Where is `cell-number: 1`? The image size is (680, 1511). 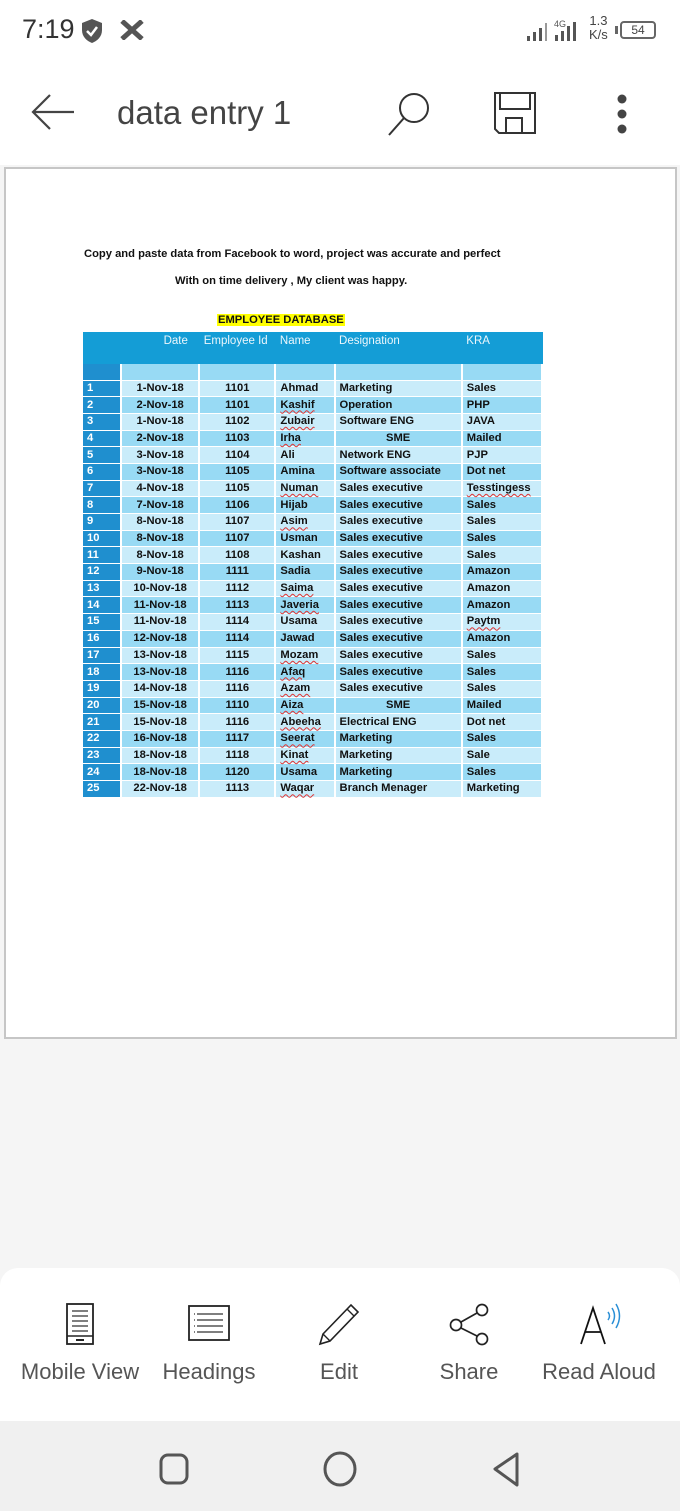
cell-number: 1 is located at coordinates (103, 389).